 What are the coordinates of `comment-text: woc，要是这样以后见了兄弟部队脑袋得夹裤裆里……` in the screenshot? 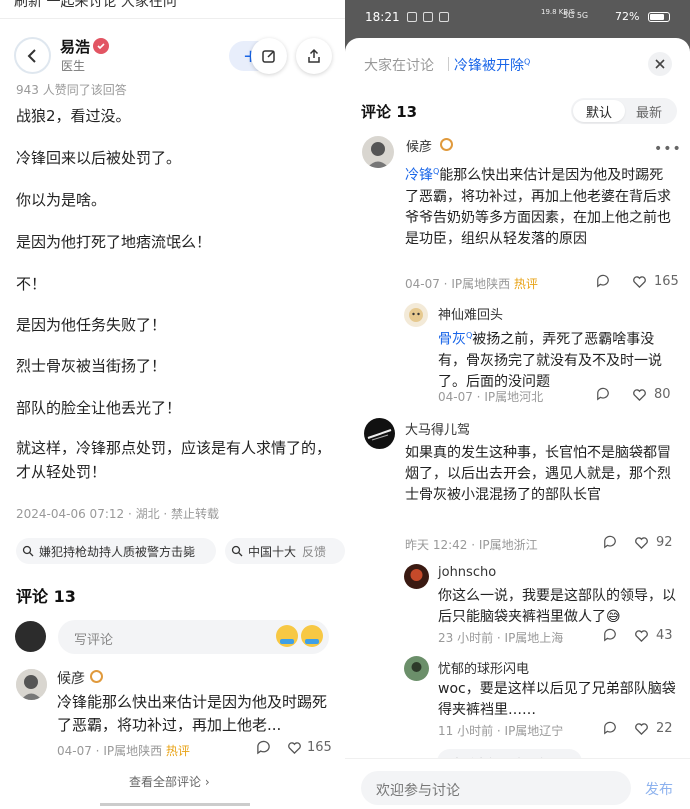 It's located at (558, 700).